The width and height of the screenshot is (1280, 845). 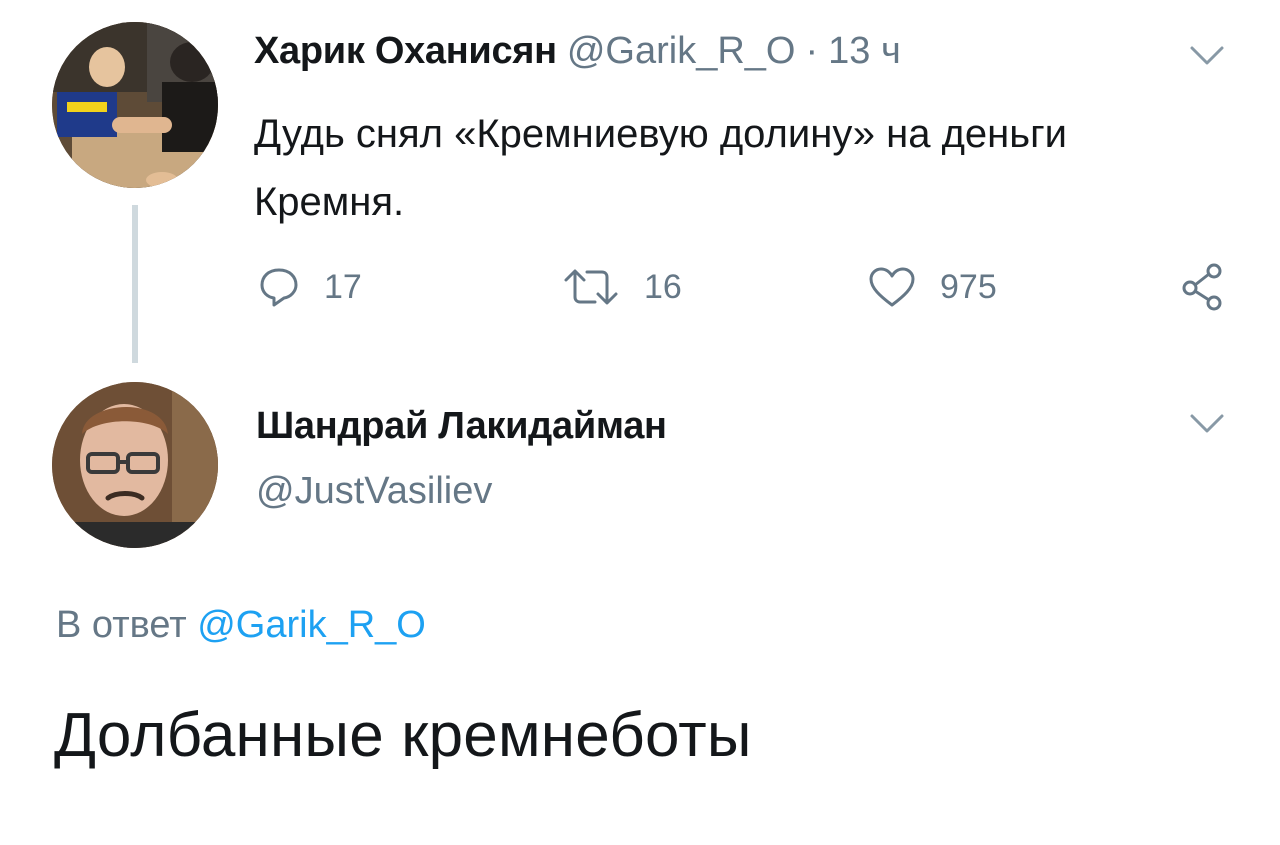 I want to click on like-count: 975, so click(x=968, y=286).